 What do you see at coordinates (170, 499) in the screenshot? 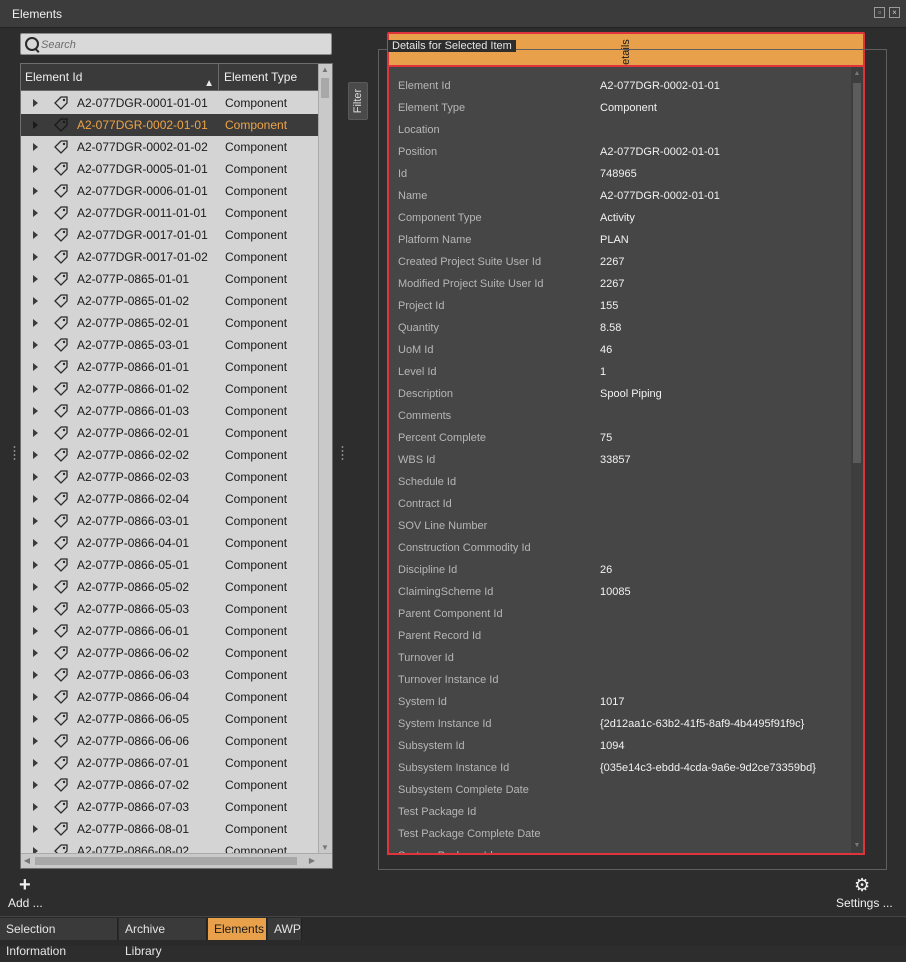
I see `table-row: A2-077P-0866-02-04 Component` at bounding box center [170, 499].